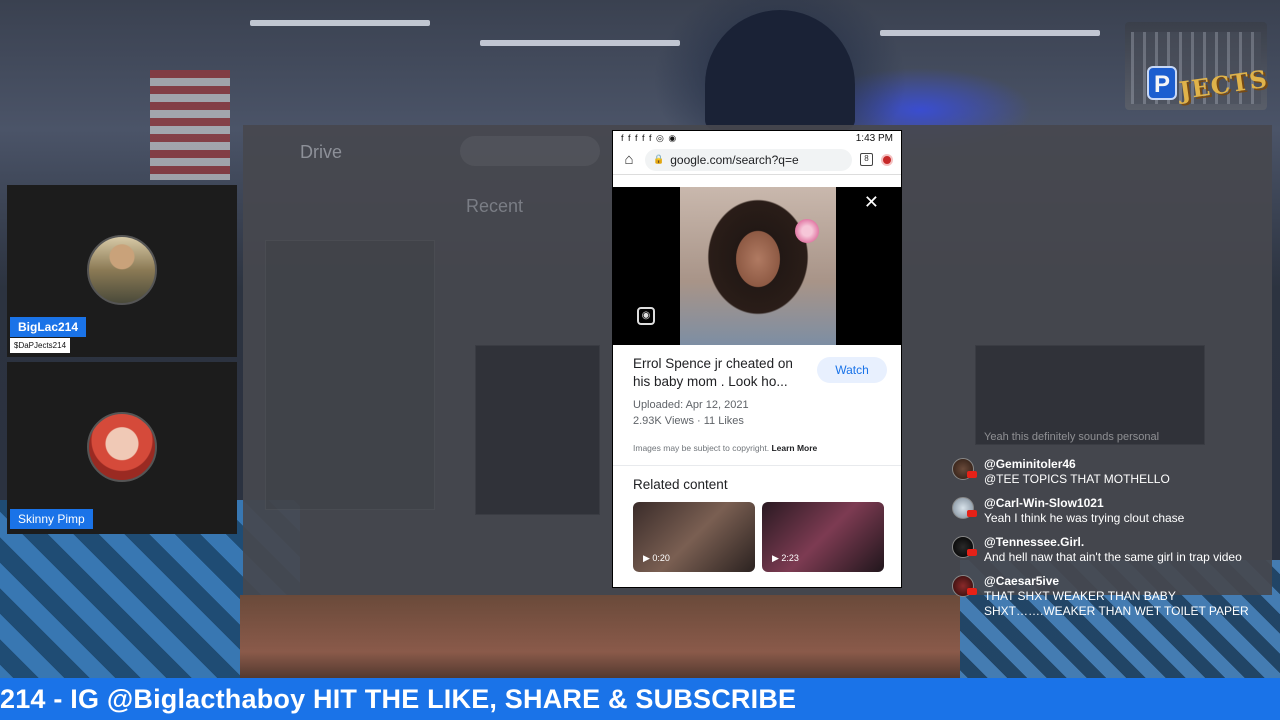 The width and height of the screenshot is (1280, 720). Describe the element at coordinates (321, 152) in the screenshot. I see `drive-app-title: Drive` at that location.